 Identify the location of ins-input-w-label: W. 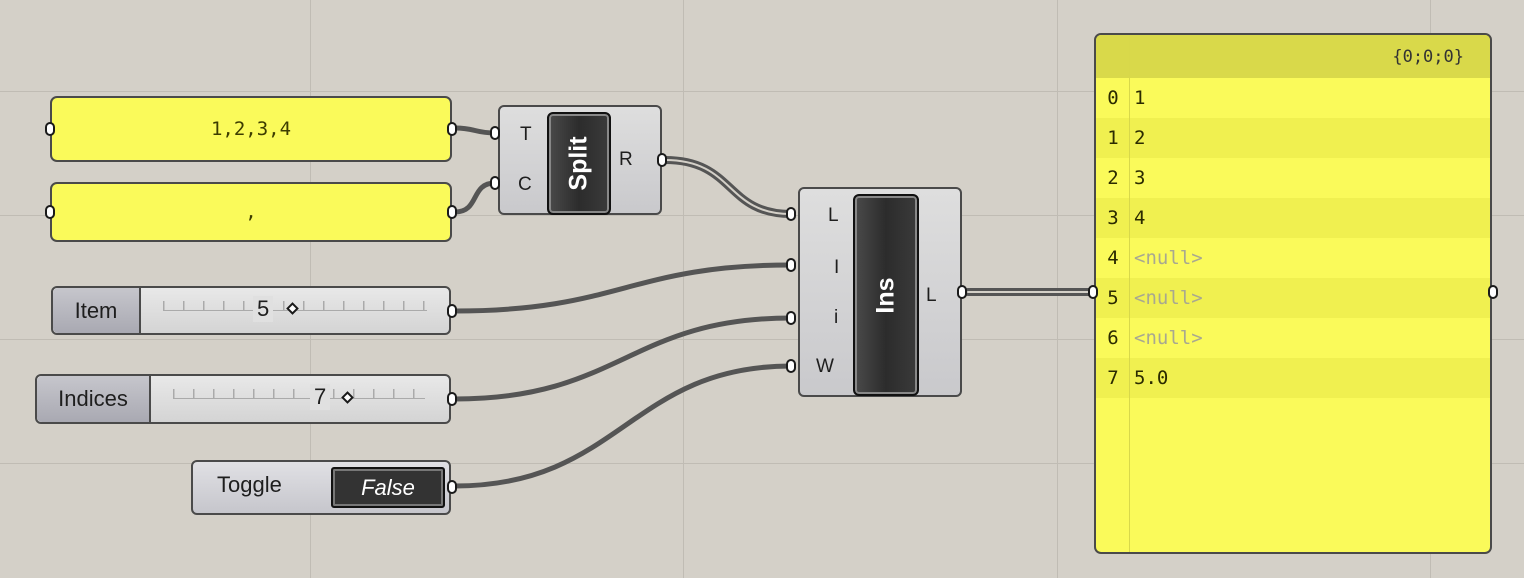
(825, 366).